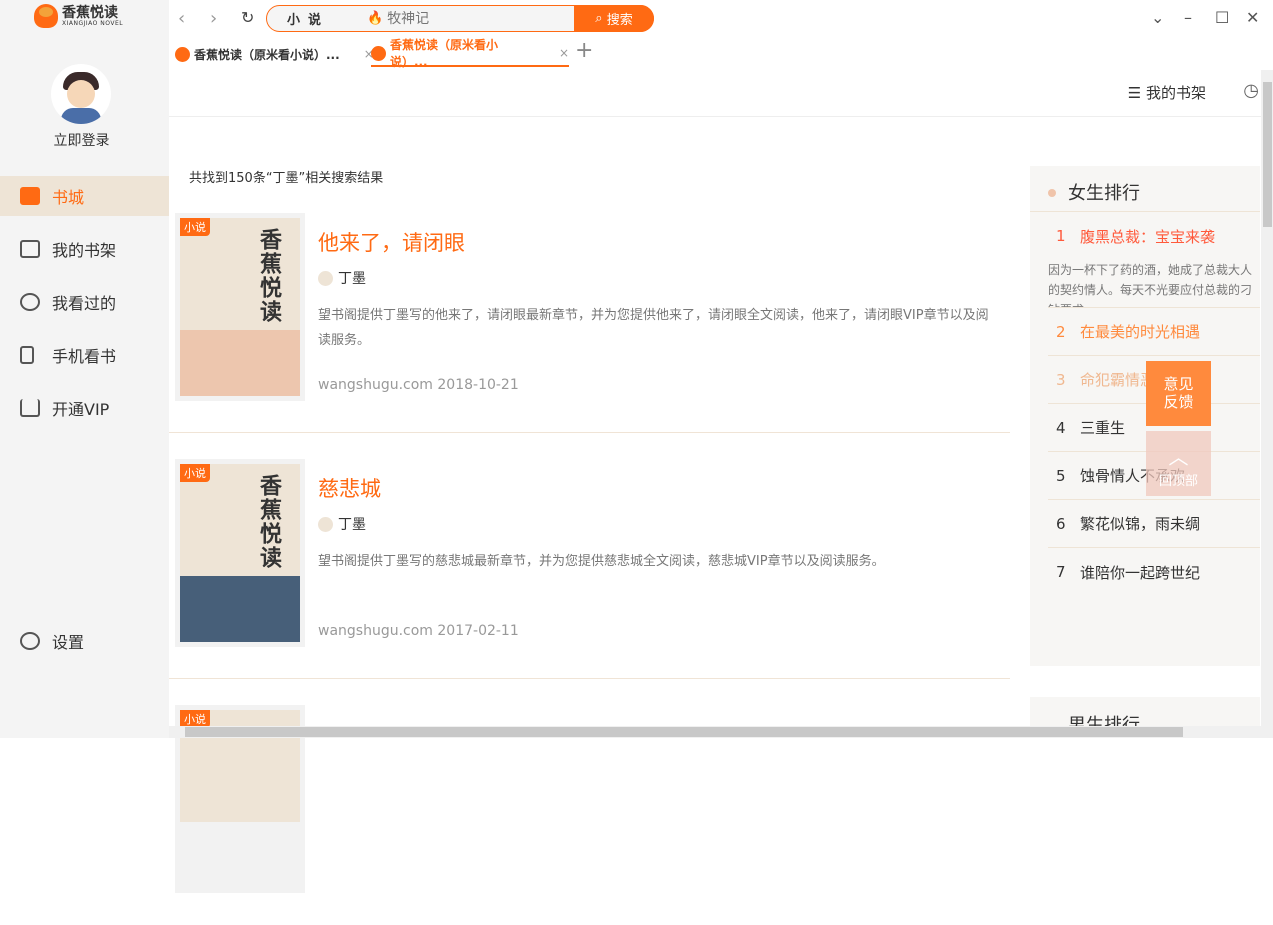 The image size is (1273, 925). Describe the element at coordinates (1154, 284) in the screenshot. I see `rank-description: 因为一杯下了药的酒，她成了总裁大人的契约情人。每天不光要应付总裁的刁钻要求` at that location.